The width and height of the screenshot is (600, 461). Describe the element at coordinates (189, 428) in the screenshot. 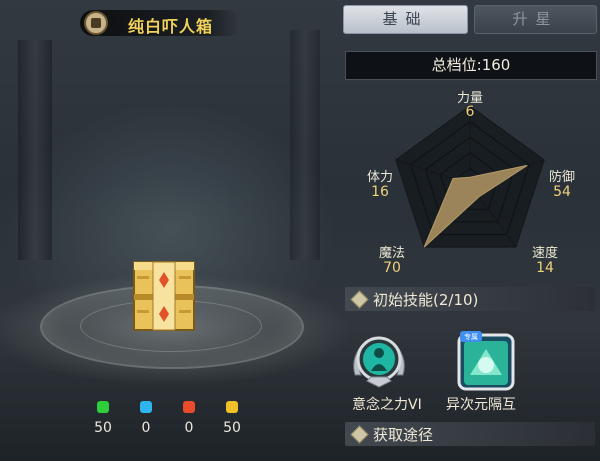

I see `fire-element-value: 0` at that location.